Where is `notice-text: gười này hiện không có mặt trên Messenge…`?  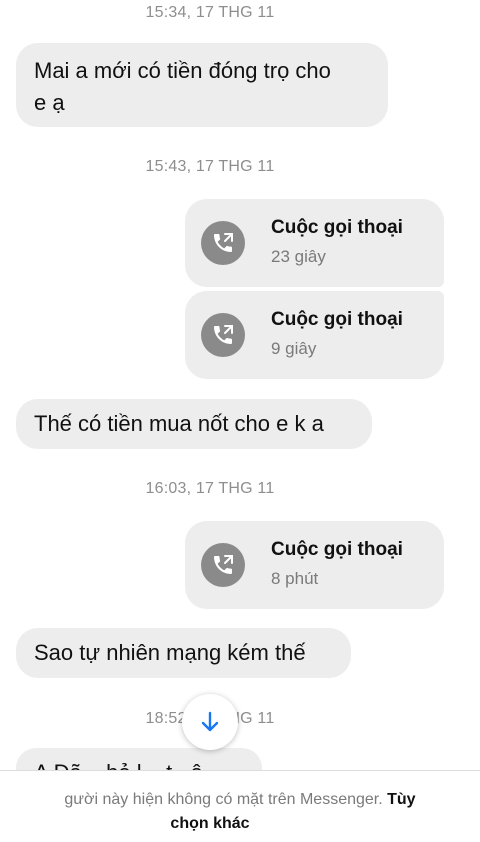 notice-text: gười này hiện không có mặt trên Messenge… is located at coordinates (240, 800).